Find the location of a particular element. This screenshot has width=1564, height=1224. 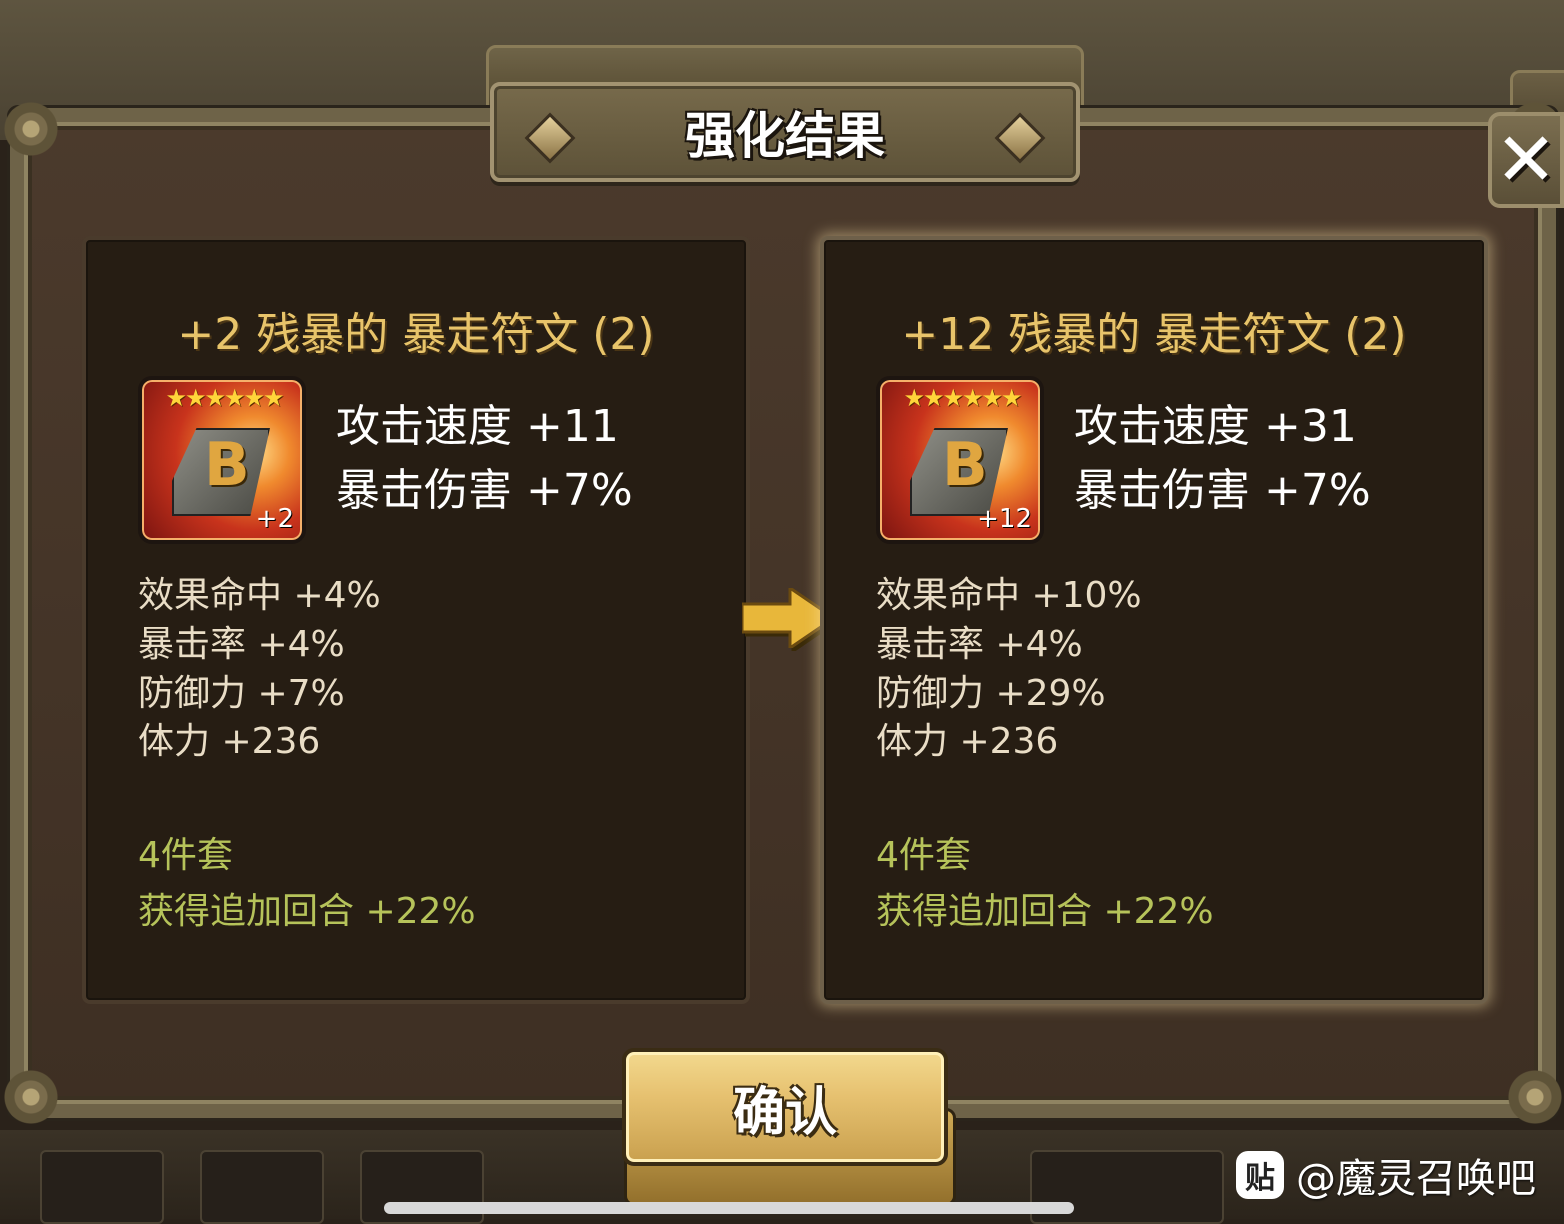

watermark: 贴 @魔灵召唤吧 is located at coordinates (1386, 1175).